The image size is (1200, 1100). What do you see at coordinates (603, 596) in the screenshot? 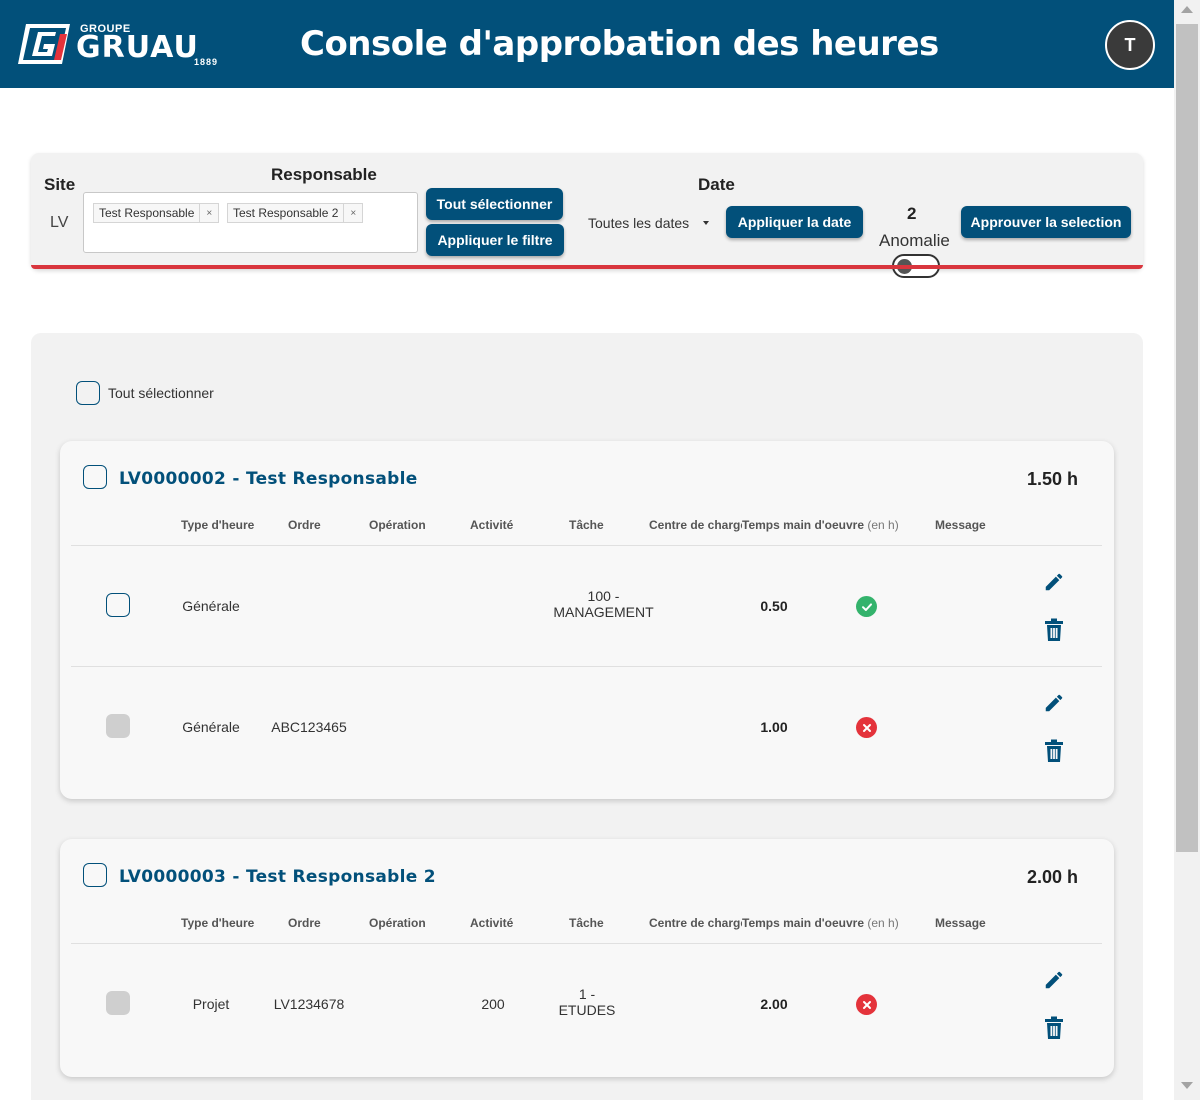
I see `tache-line-1: 100 -` at bounding box center [603, 596].